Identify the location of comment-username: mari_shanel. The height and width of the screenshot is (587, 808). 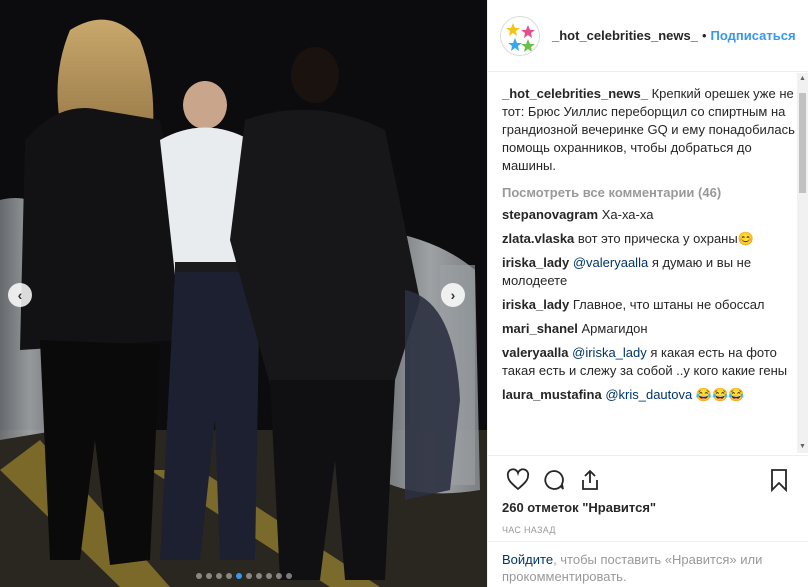
(540, 328).